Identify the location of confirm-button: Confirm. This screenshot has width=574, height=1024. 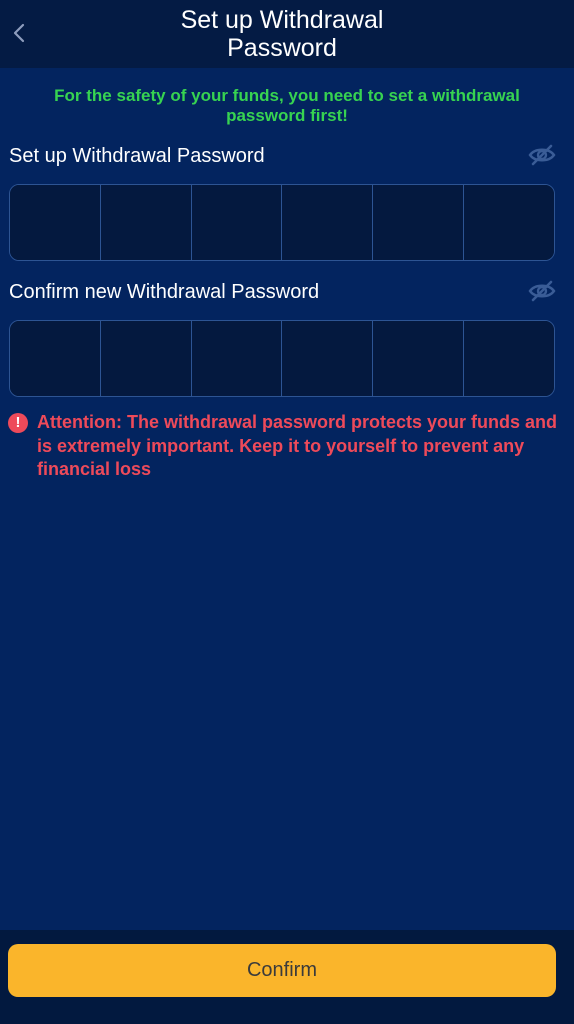
(282, 970).